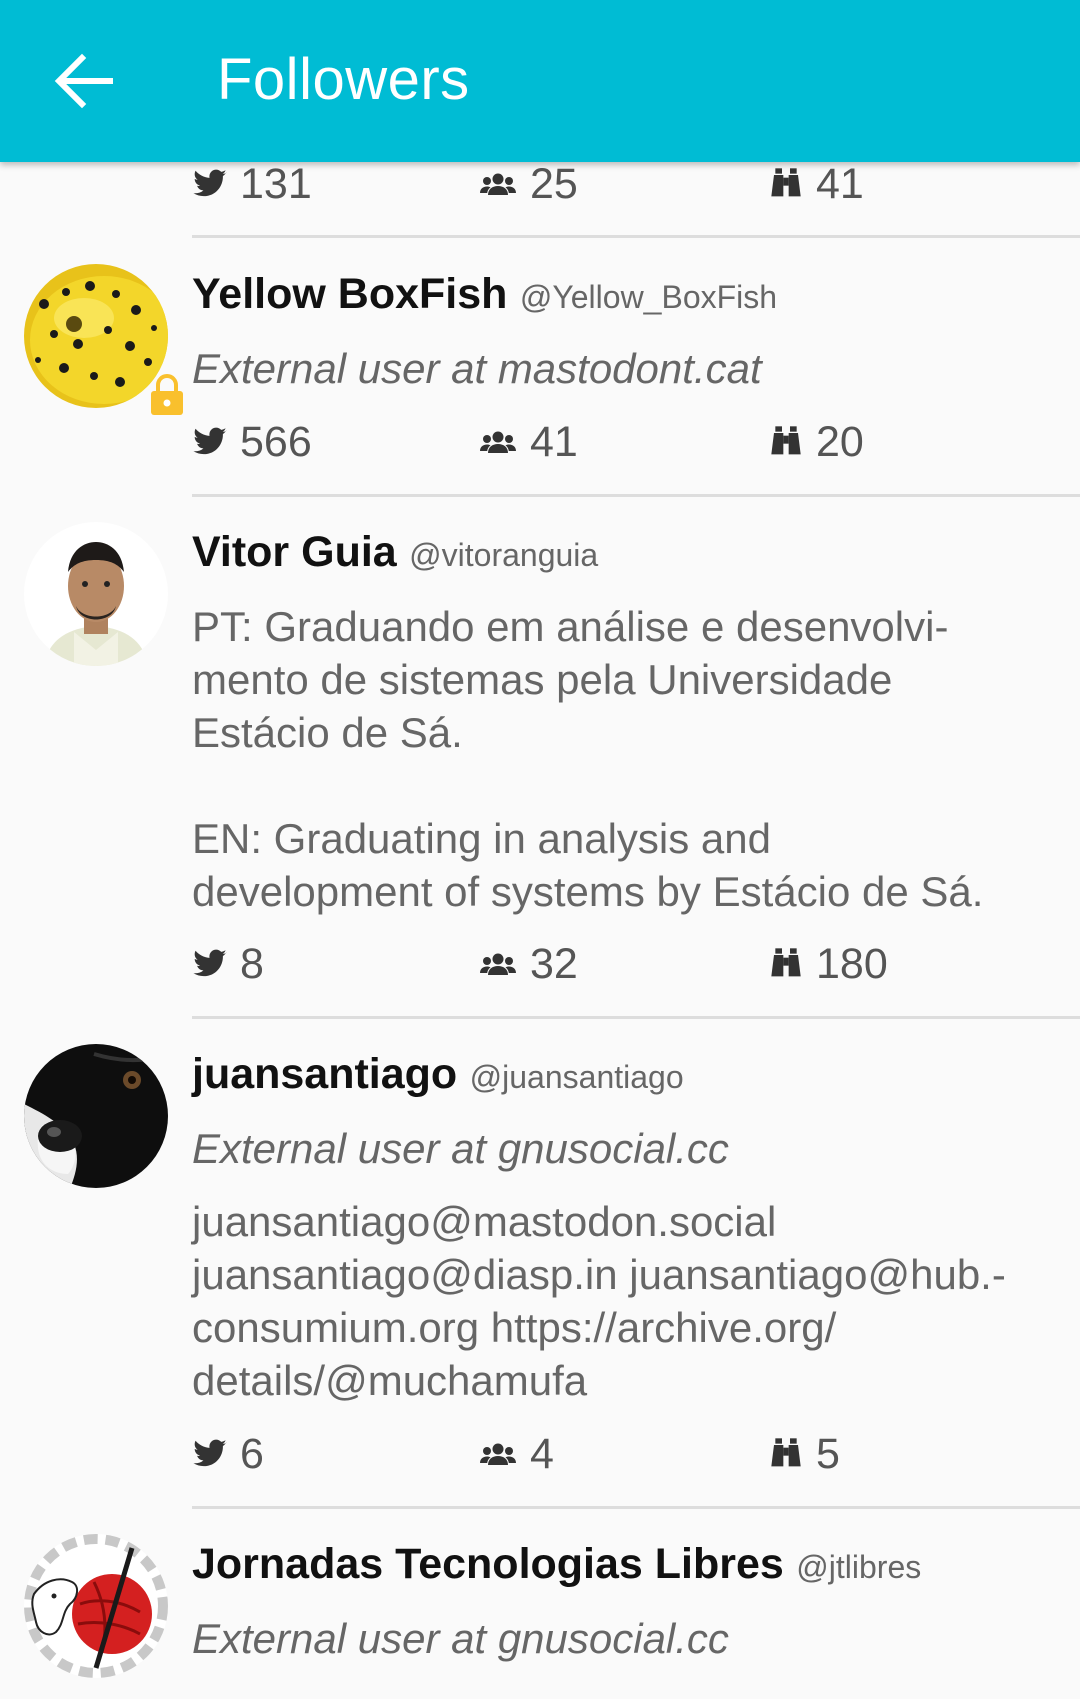 The width and height of the screenshot is (1080, 1699). I want to click on username: @vitoranguia, so click(504, 555).